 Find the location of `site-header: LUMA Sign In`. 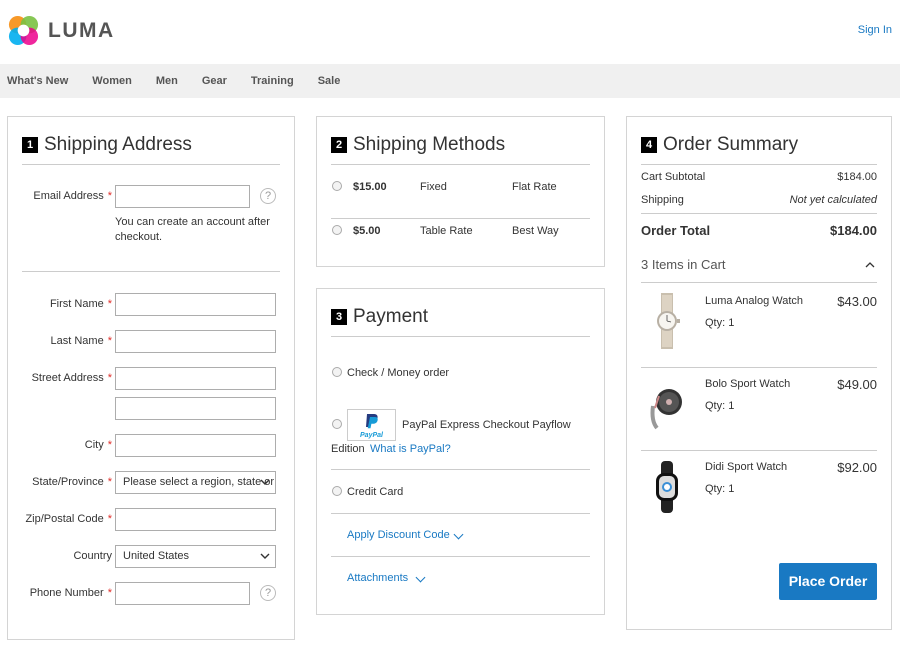

site-header: LUMA Sign In is located at coordinates (450, 32).